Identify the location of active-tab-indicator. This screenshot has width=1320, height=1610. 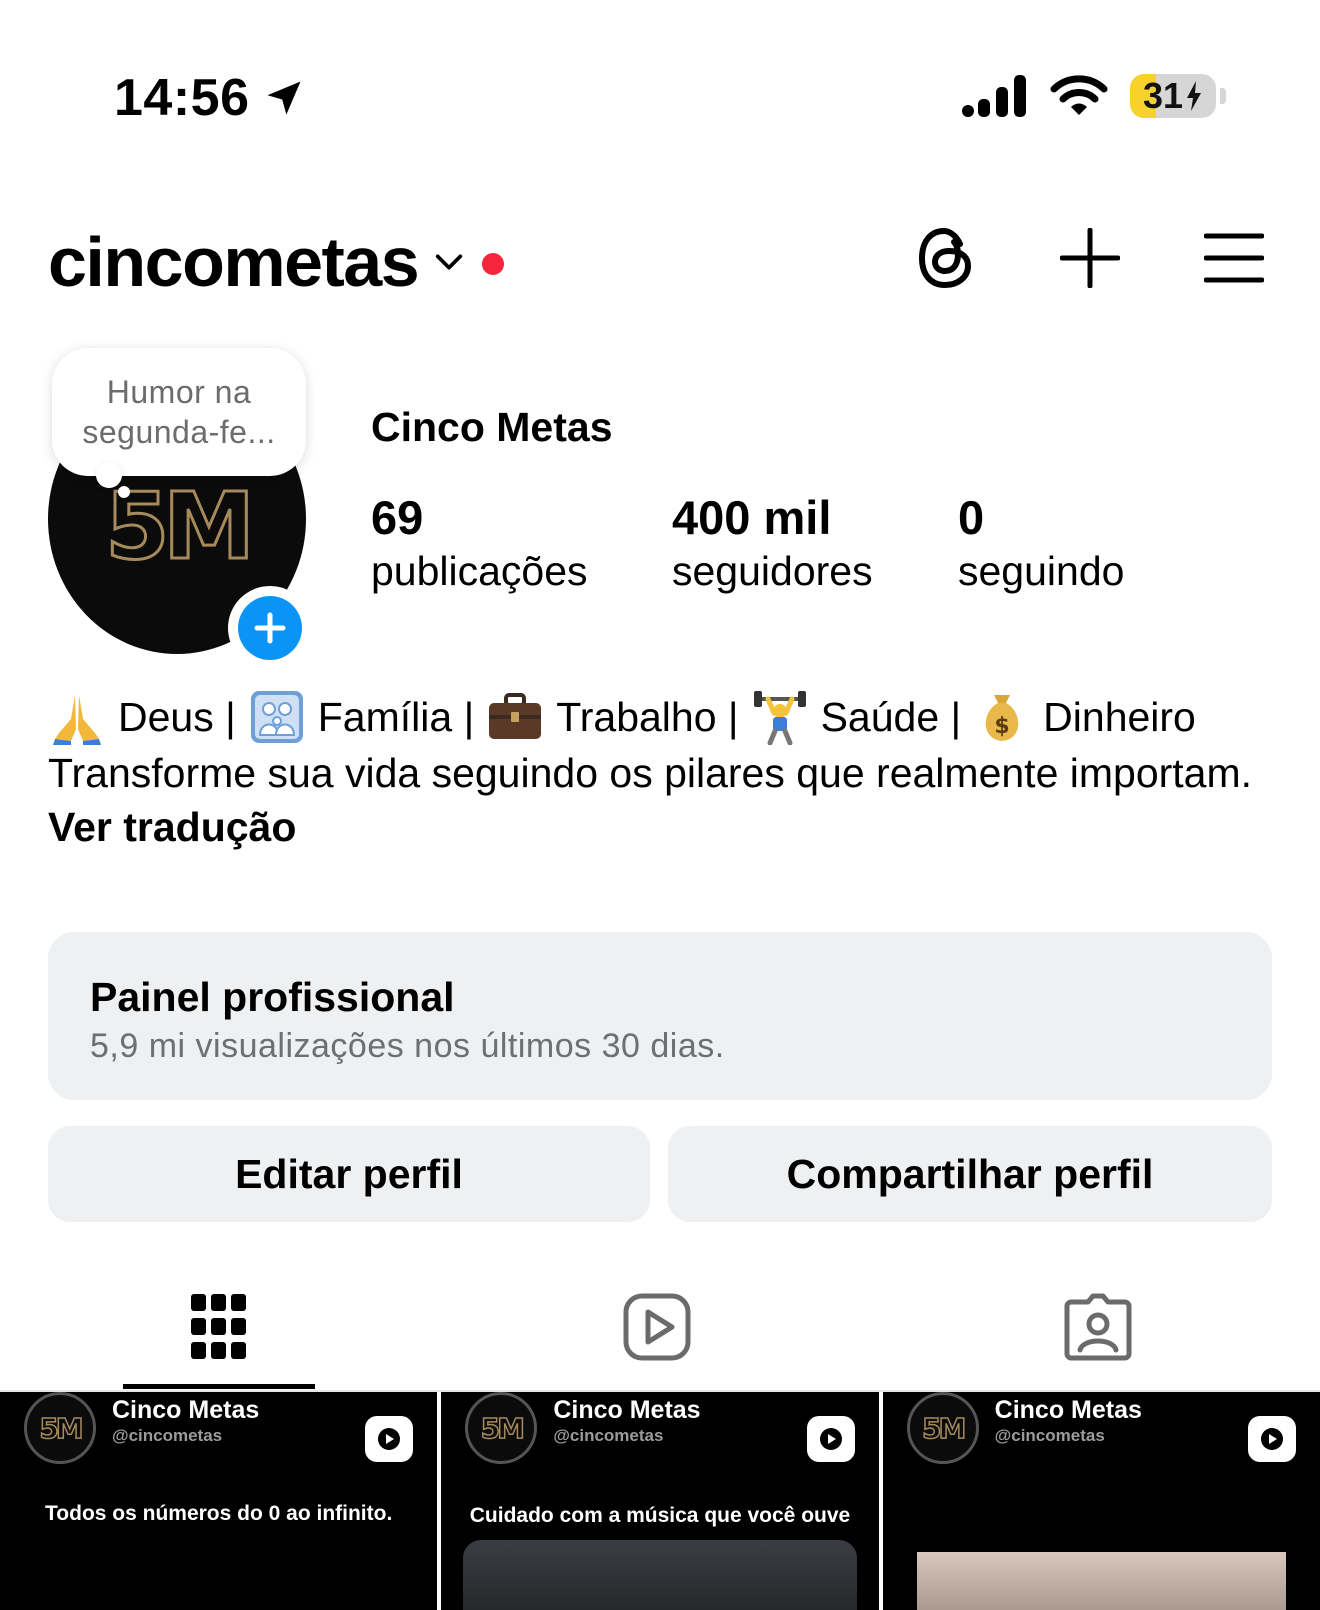
(219, 1386).